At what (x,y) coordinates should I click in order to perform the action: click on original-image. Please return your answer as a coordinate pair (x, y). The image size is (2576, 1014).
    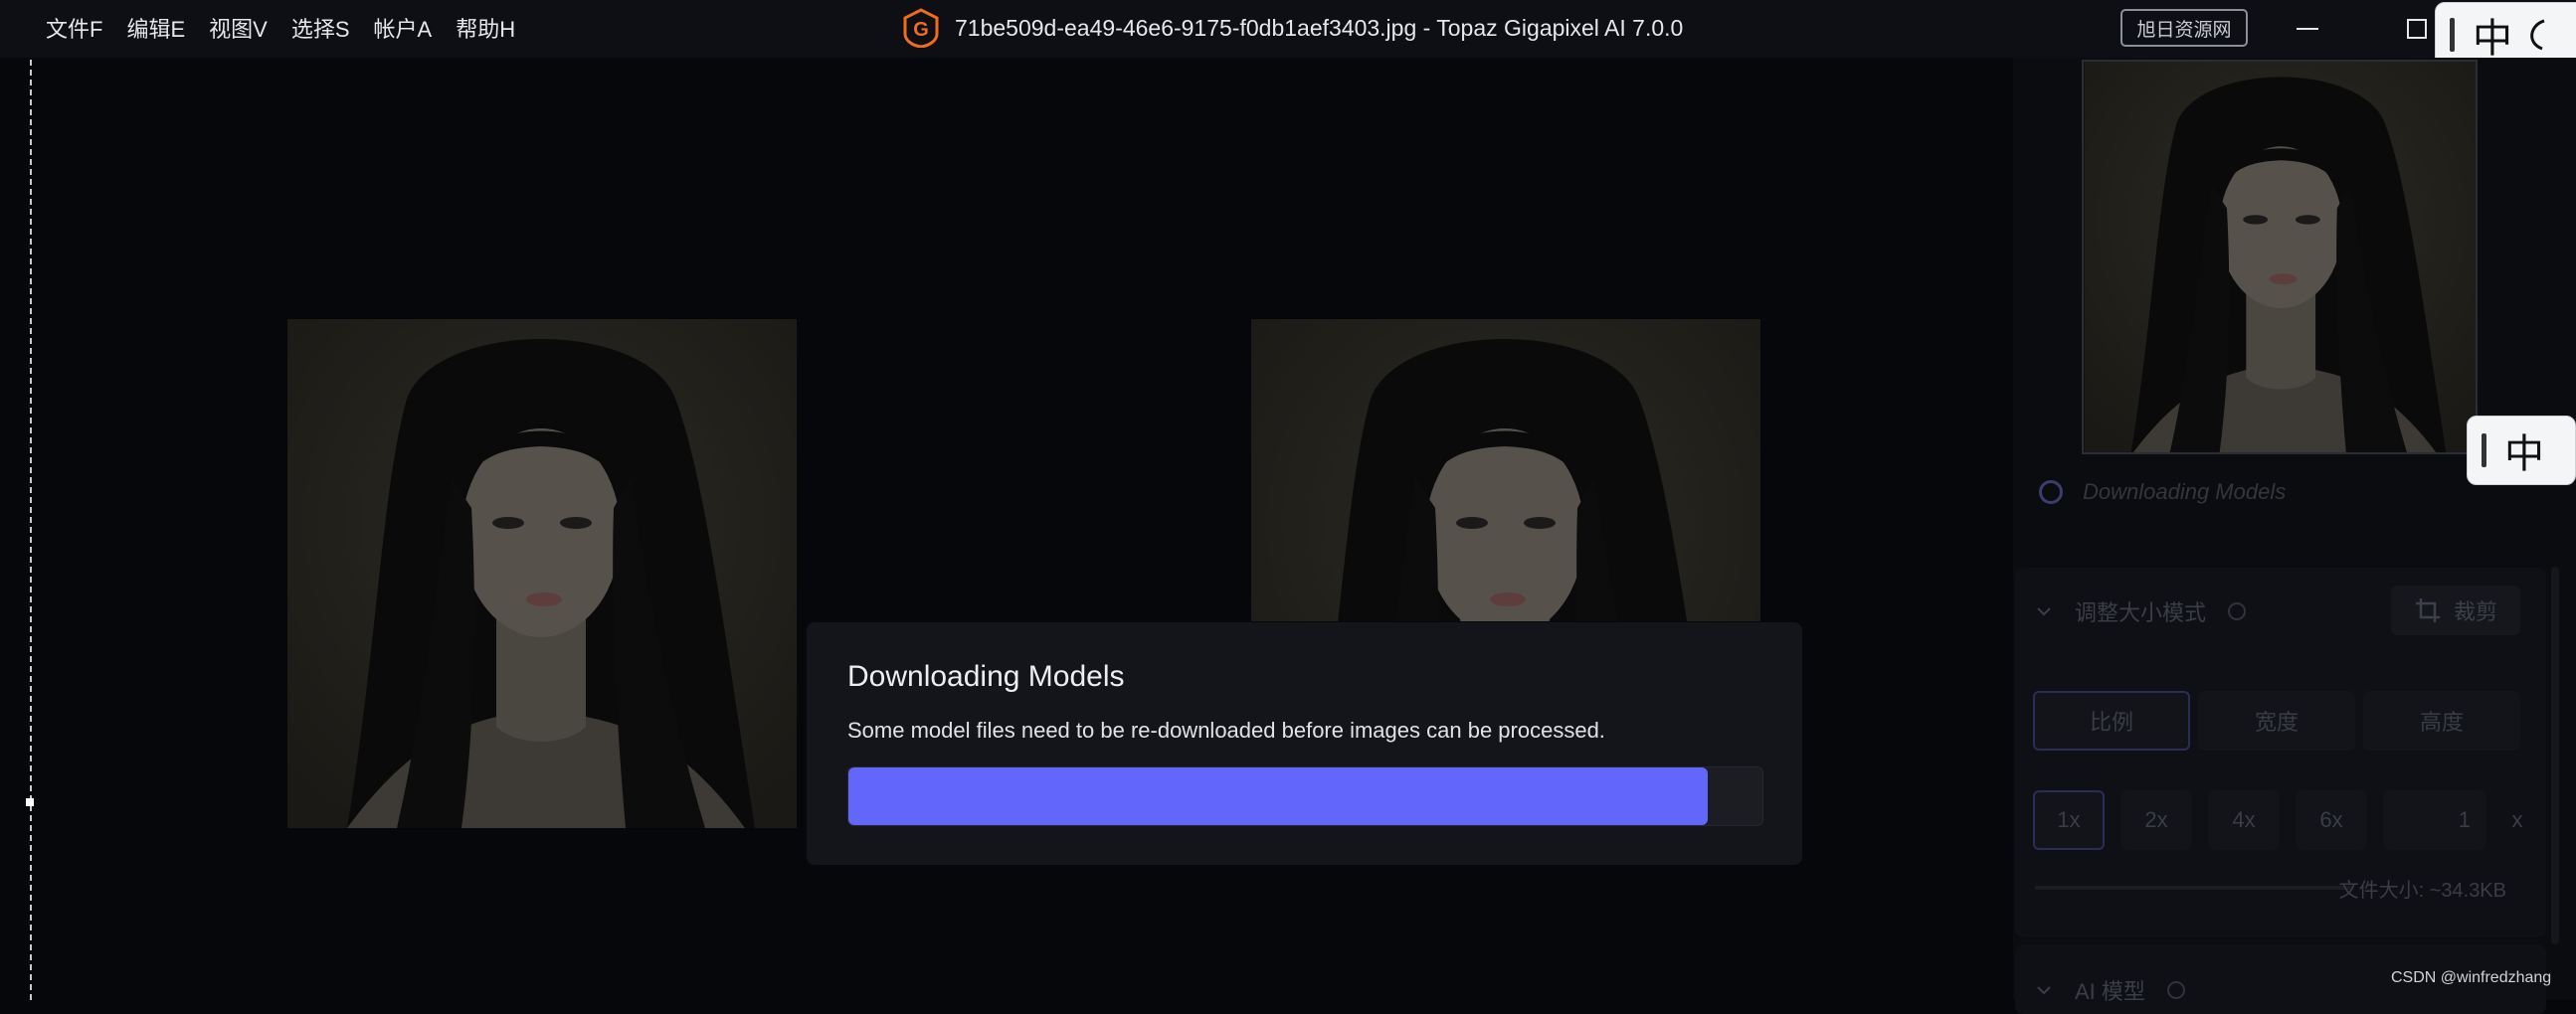
    Looking at the image, I should click on (542, 573).